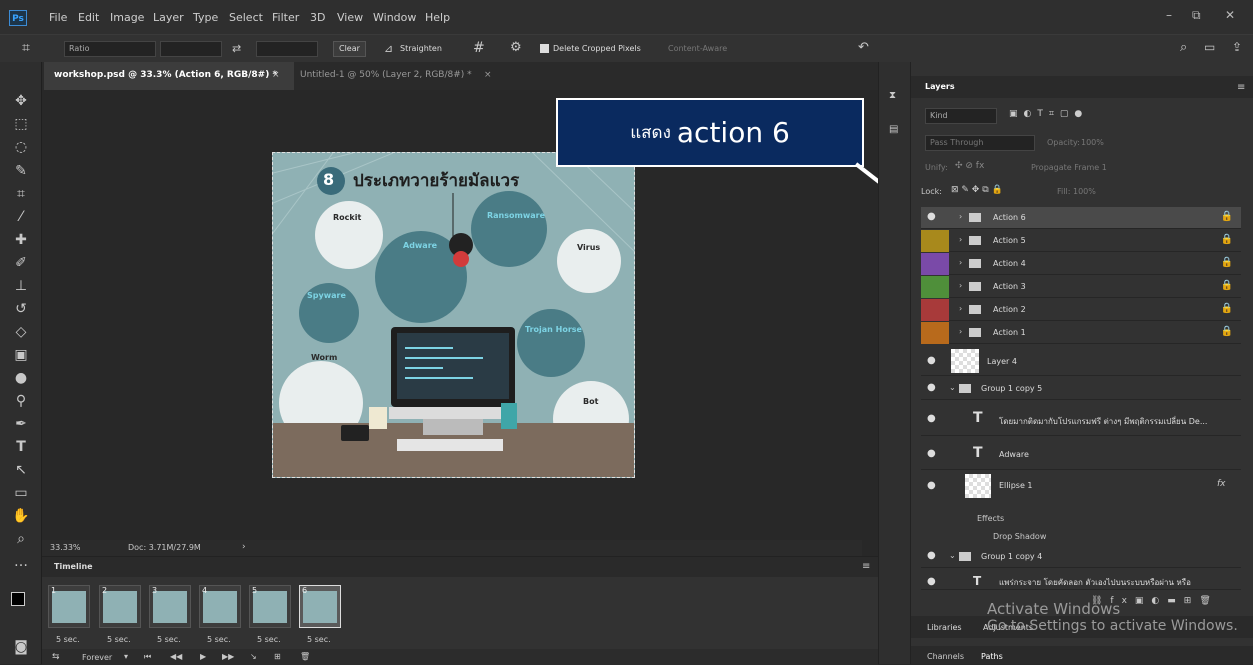 This screenshot has width=1253, height=665. Describe the element at coordinates (305, 656) in the screenshot. I see `delete-frame-icon: 🗑` at that location.